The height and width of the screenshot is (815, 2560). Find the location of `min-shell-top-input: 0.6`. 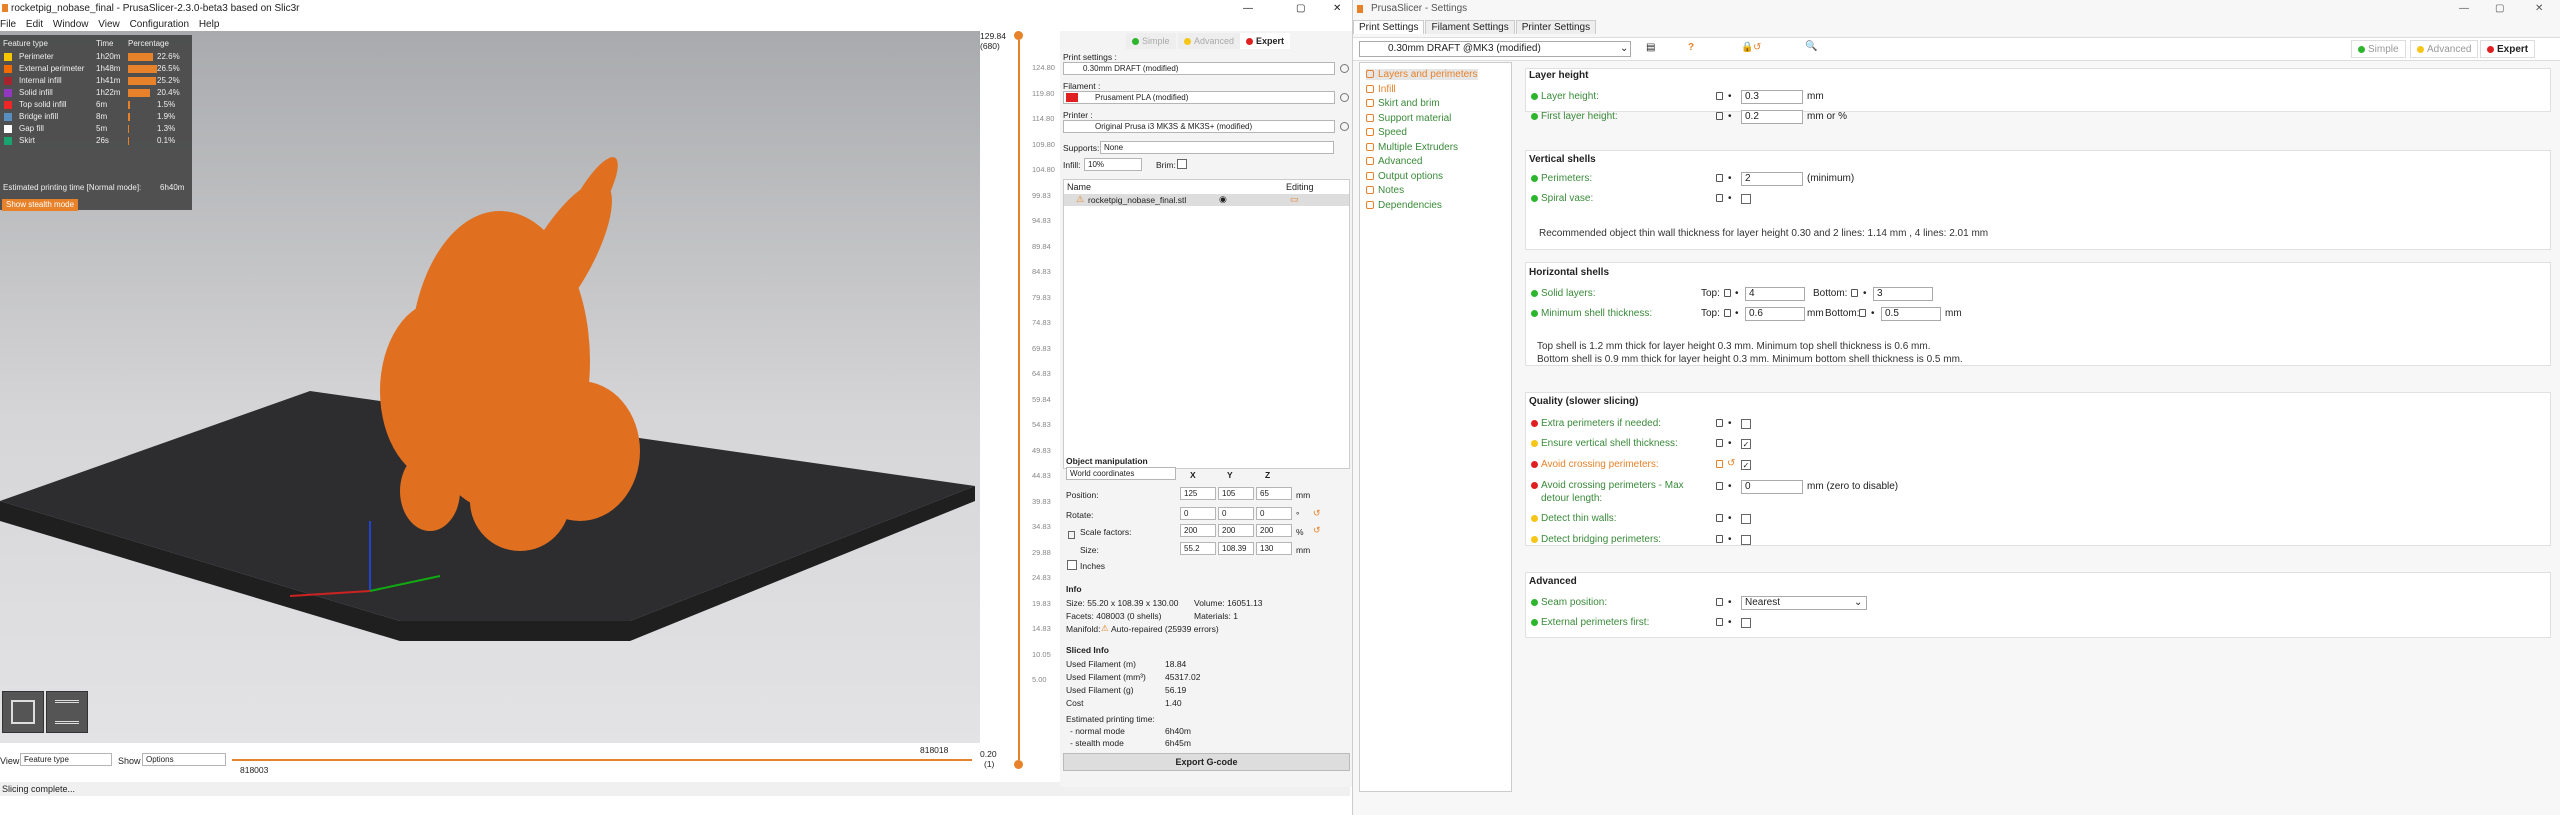

min-shell-top-input: 0.6 is located at coordinates (1775, 314).